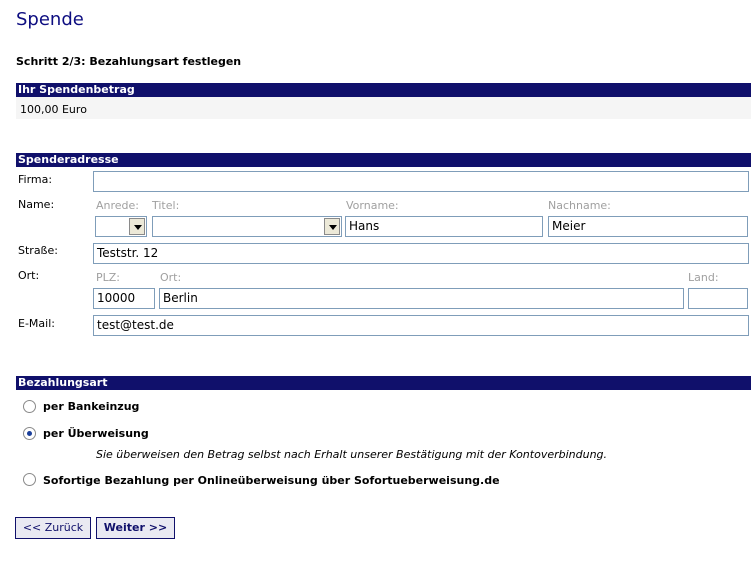 Image resolution: width=754 pixels, height=576 pixels. What do you see at coordinates (247, 226) in the screenshot?
I see `titel-select` at bounding box center [247, 226].